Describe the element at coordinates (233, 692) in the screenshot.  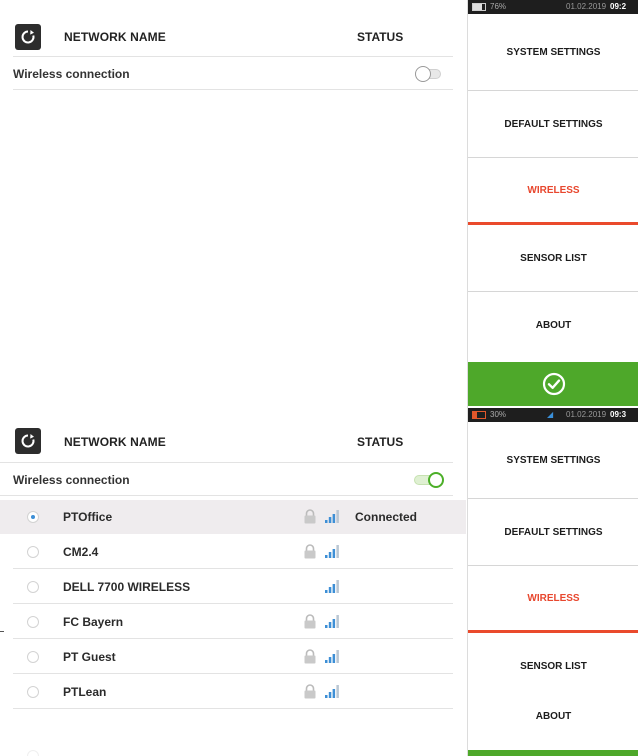
I see `network-row-ptlean: PTLean` at that location.